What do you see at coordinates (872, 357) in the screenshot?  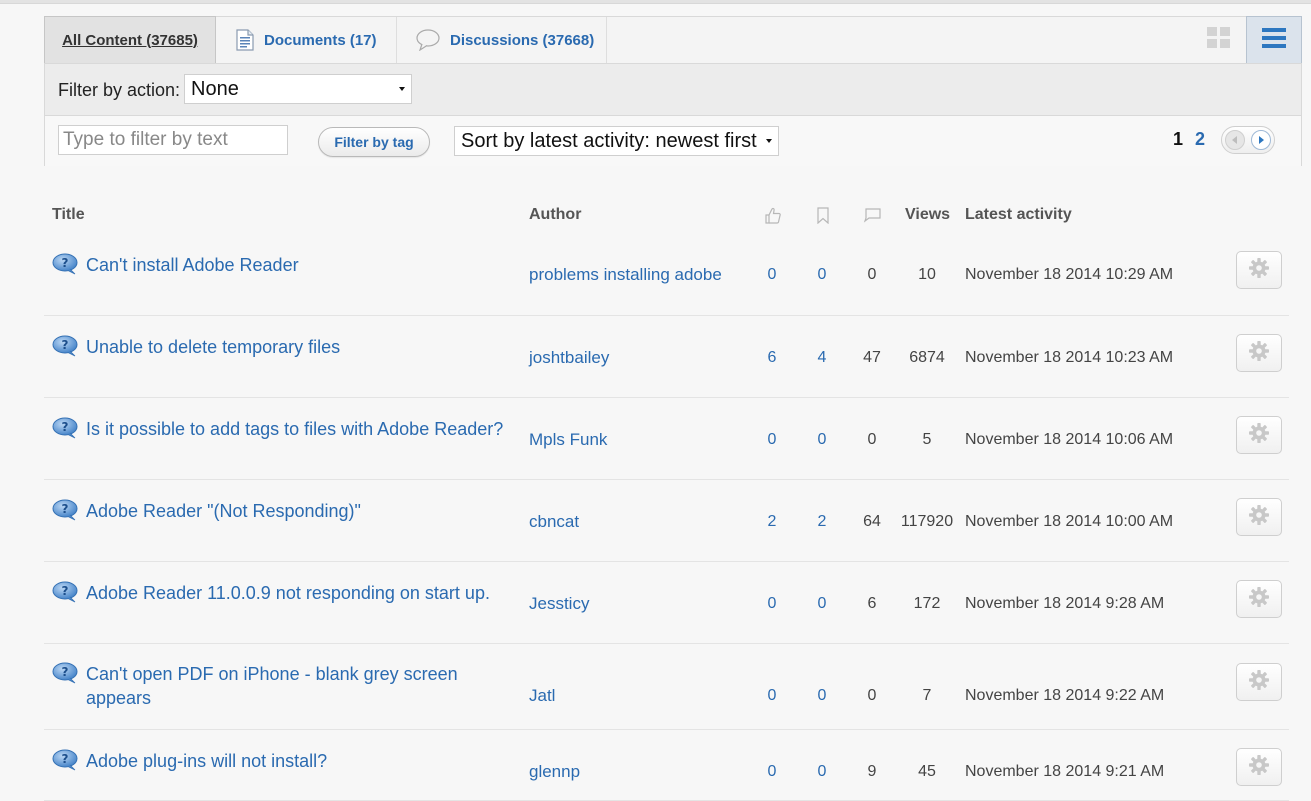 I see `replies-count: 47` at bounding box center [872, 357].